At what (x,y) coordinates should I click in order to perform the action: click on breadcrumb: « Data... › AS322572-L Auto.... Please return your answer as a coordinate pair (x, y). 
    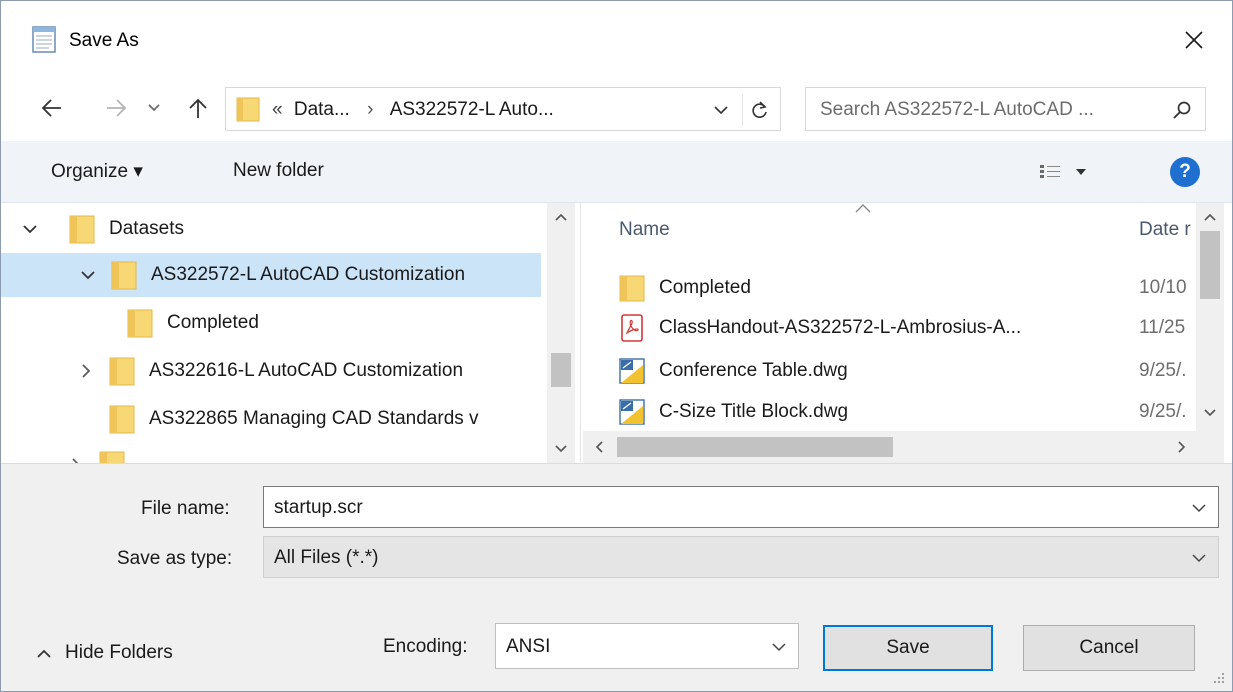
    Looking at the image, I should click on (413, 110).